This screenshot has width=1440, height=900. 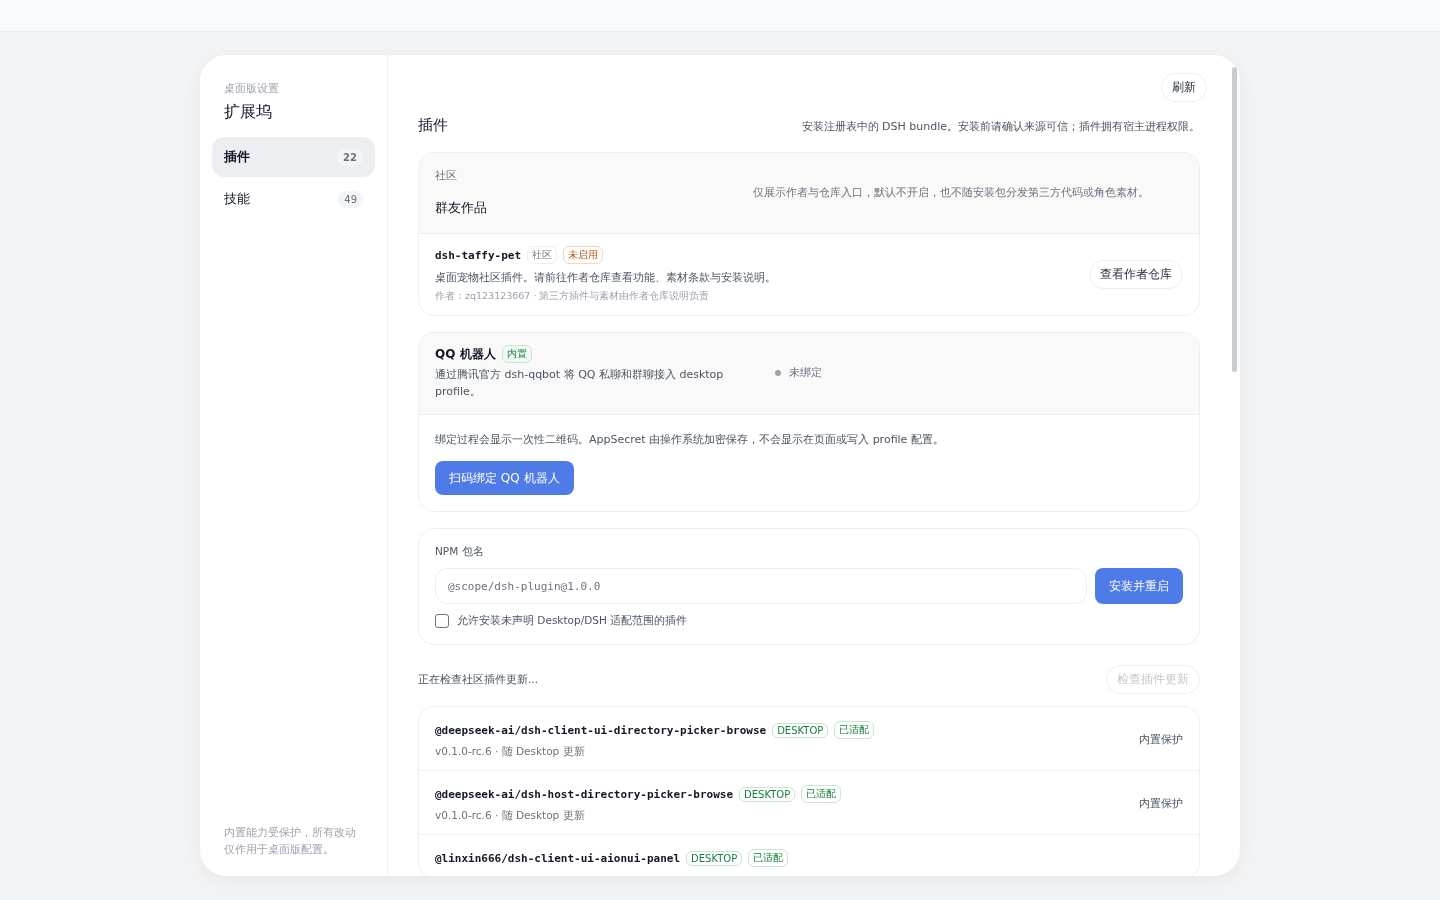 What do you see at coordinates (293, 157) in the screenshot?
I see `sidebar-item: 插件 22` at bounding box center [293, 157].